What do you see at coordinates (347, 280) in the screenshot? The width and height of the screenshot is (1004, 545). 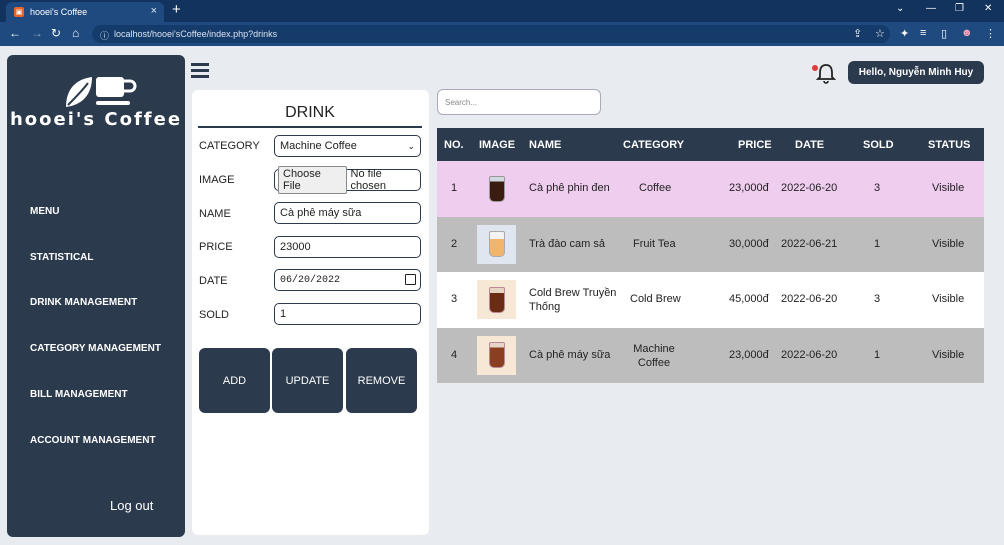 I see `date-input: 06/20/2022` at bounding box center [347, 280].